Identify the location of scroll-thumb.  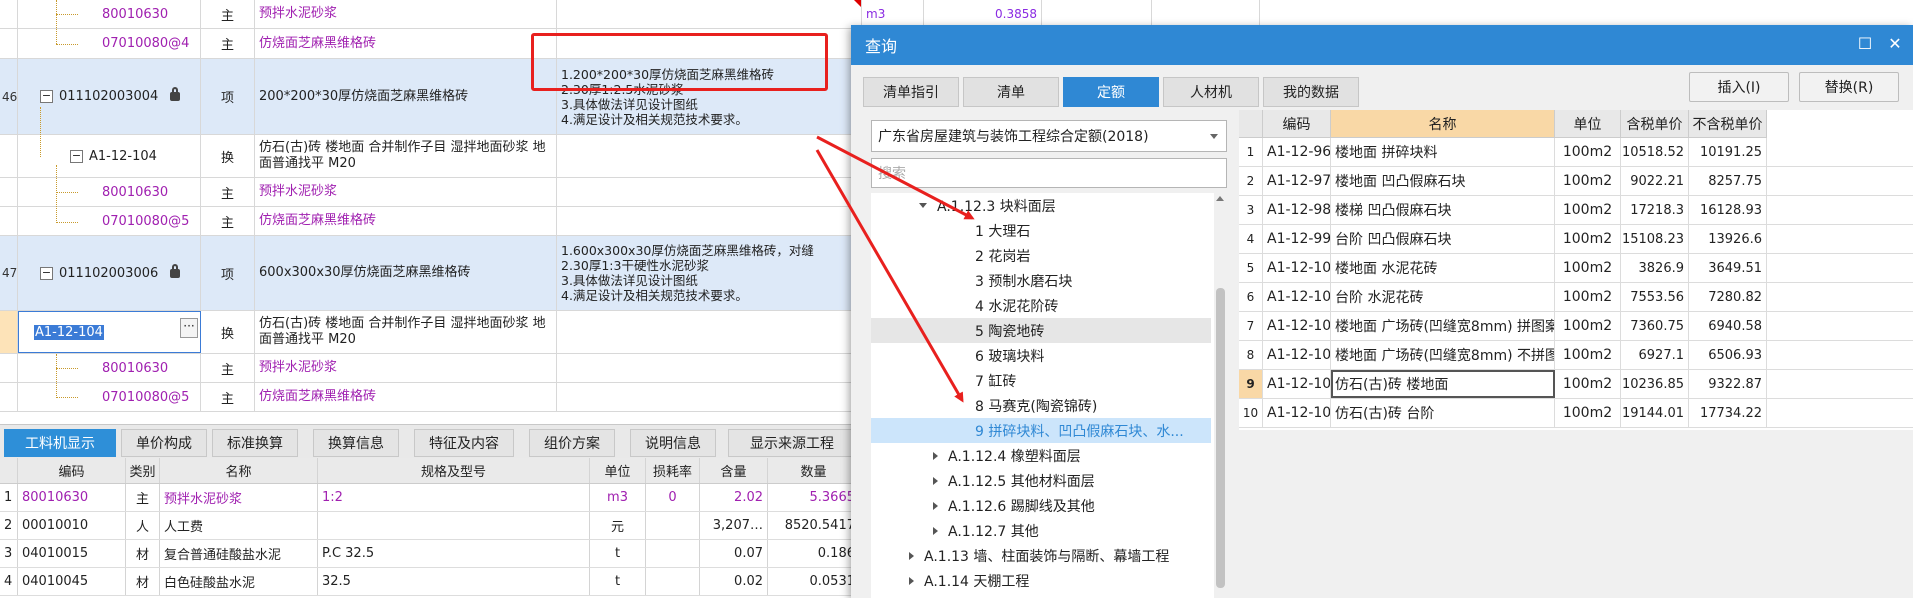
(1220, 438).